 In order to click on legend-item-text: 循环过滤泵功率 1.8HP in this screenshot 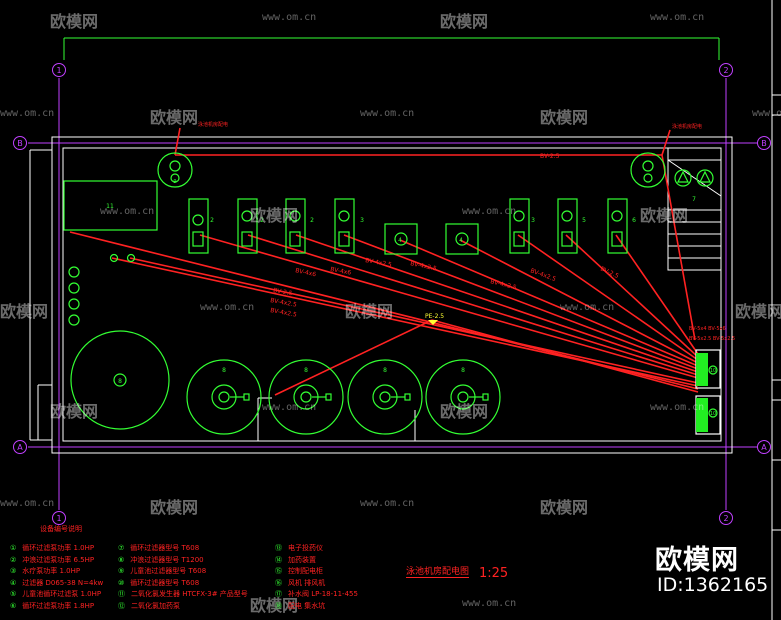, I will do `click(58, 605)`.